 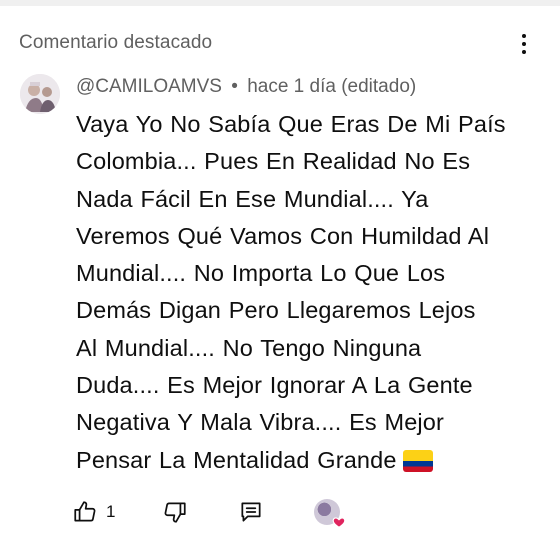 I want to click on avatar-image, so click(x=40, y=94).